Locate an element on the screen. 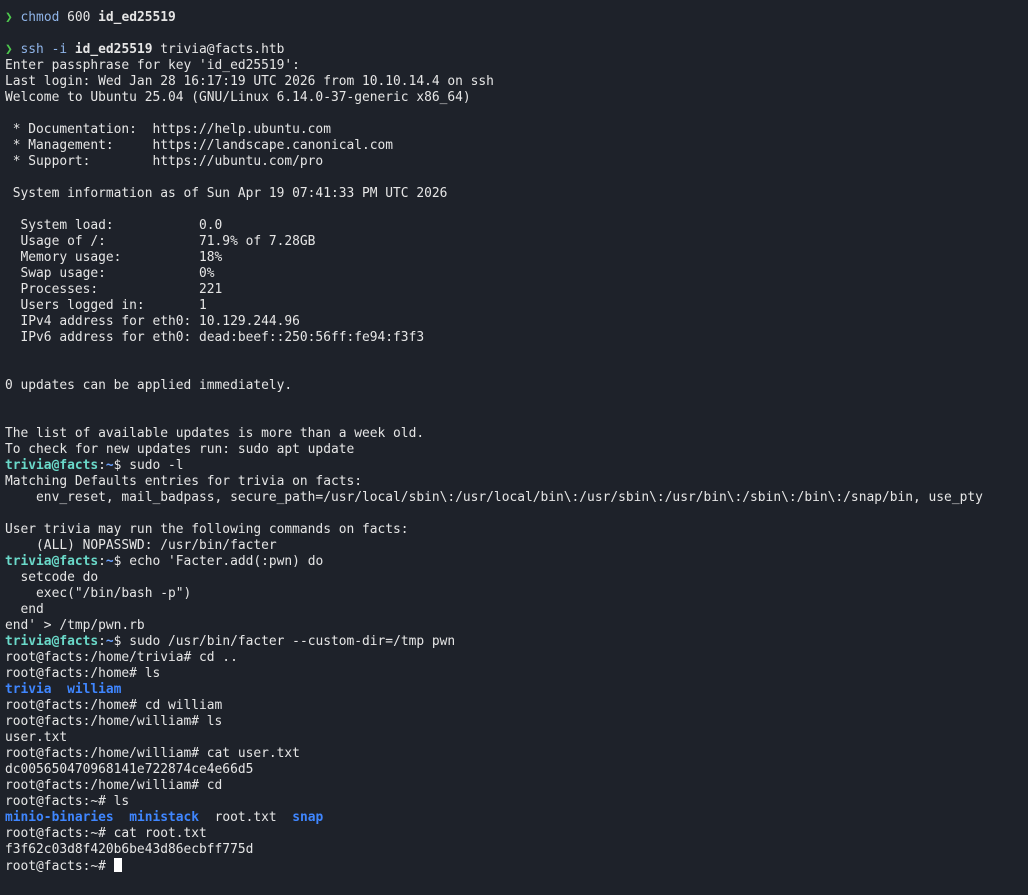 Image resolution: width=1028 pixels, height=895 pixels. root-prompt: root@facts:~# is located at coordinates (59, 866).